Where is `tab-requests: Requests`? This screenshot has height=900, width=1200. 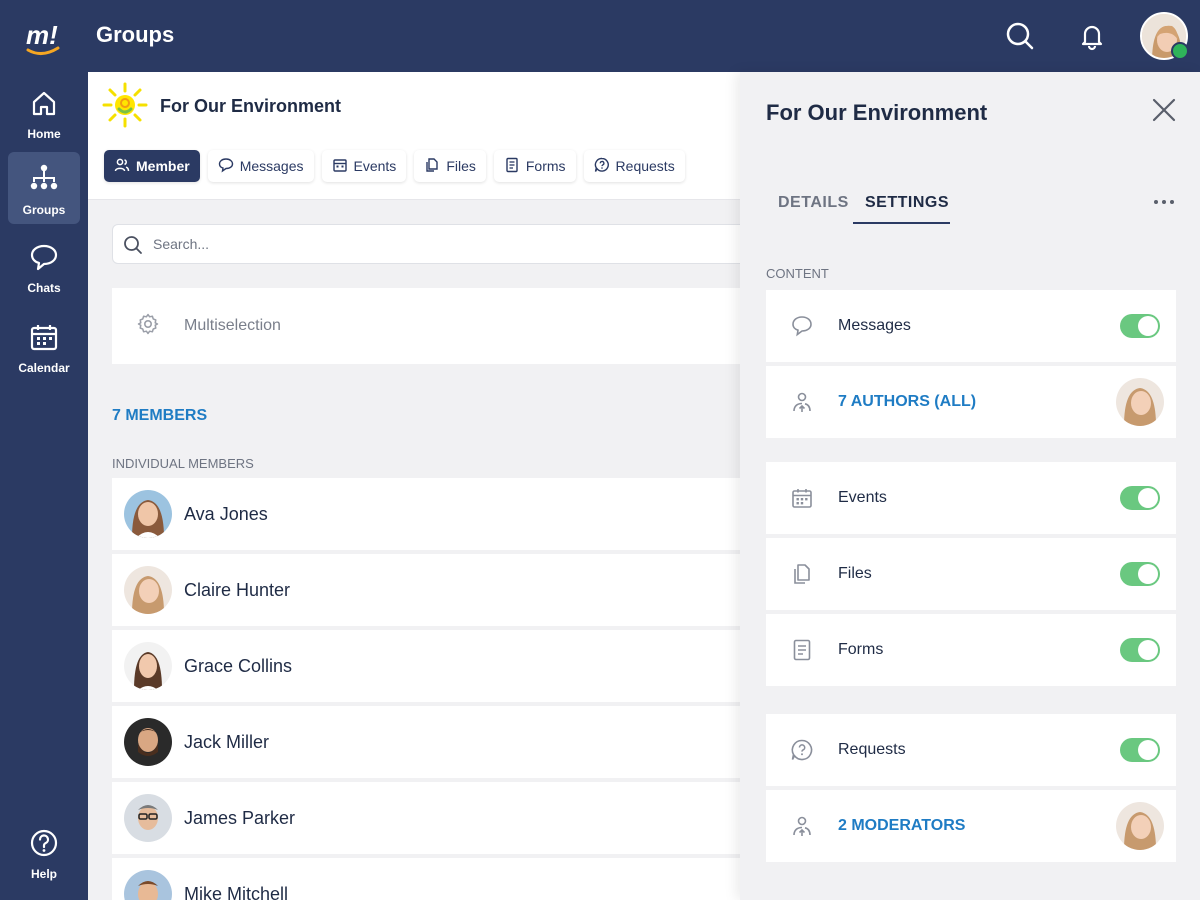 tab-requests: Requests is located at coordinates (634, 166).